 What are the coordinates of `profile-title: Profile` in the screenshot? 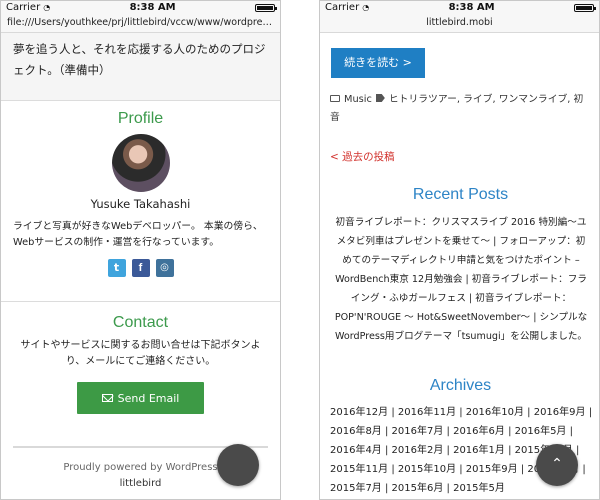 It's located at (140, 118).